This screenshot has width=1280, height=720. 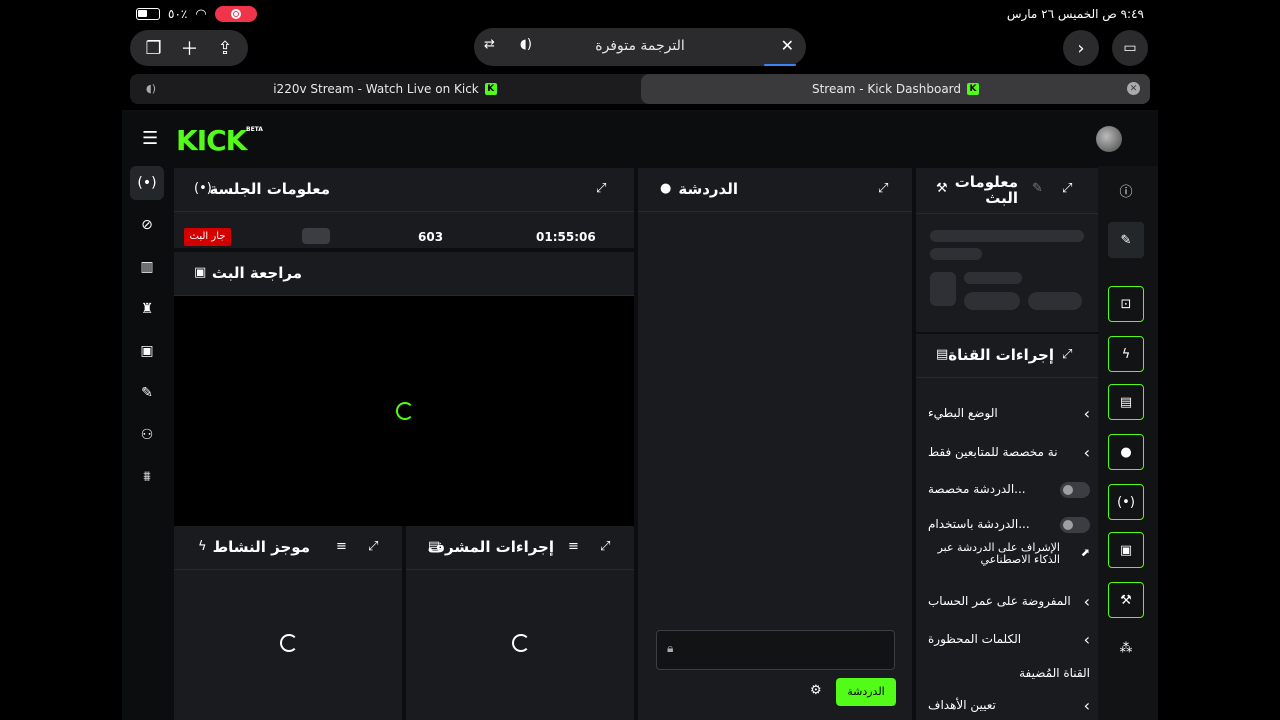 I want to click on tabs-overview-icon: ❐, so click(x=153, y=48).